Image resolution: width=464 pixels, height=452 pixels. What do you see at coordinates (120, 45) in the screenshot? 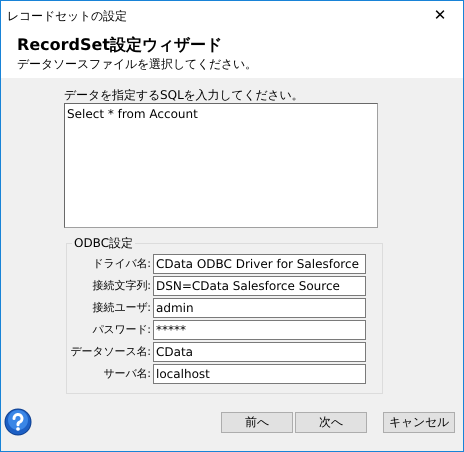
I see `wizard-title: RecordSet設定ウィザード` at bounding box center [120, 45].